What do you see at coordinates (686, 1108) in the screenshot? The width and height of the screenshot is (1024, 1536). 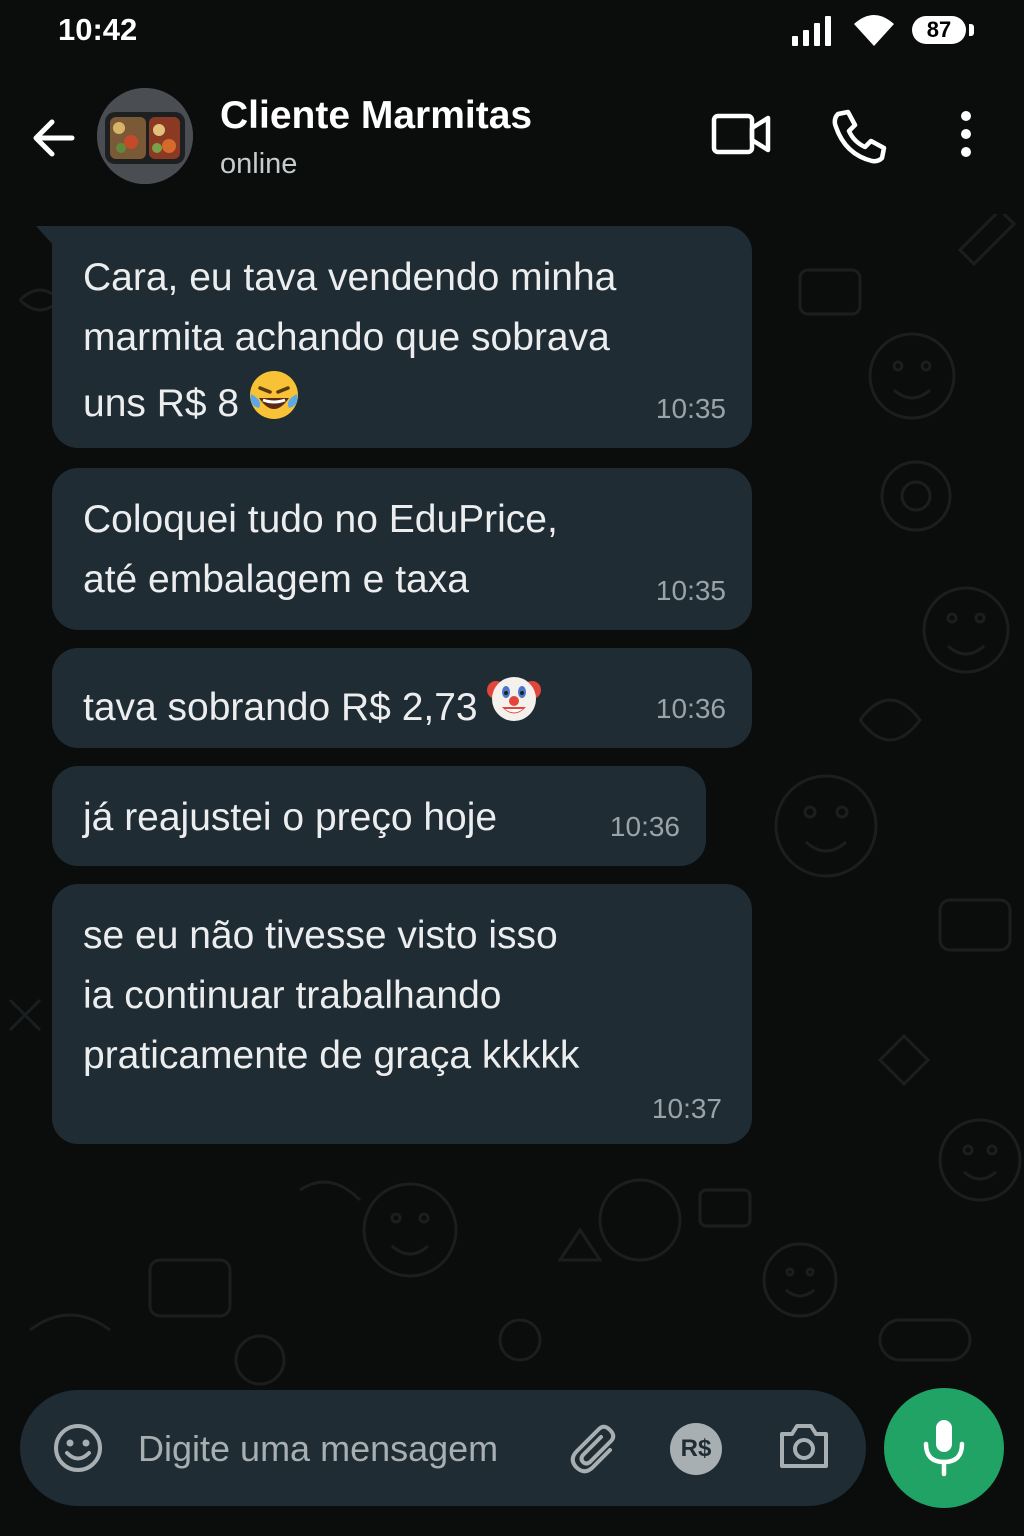 I see `message-time: 10:37` at bounding box center [686, 1108].